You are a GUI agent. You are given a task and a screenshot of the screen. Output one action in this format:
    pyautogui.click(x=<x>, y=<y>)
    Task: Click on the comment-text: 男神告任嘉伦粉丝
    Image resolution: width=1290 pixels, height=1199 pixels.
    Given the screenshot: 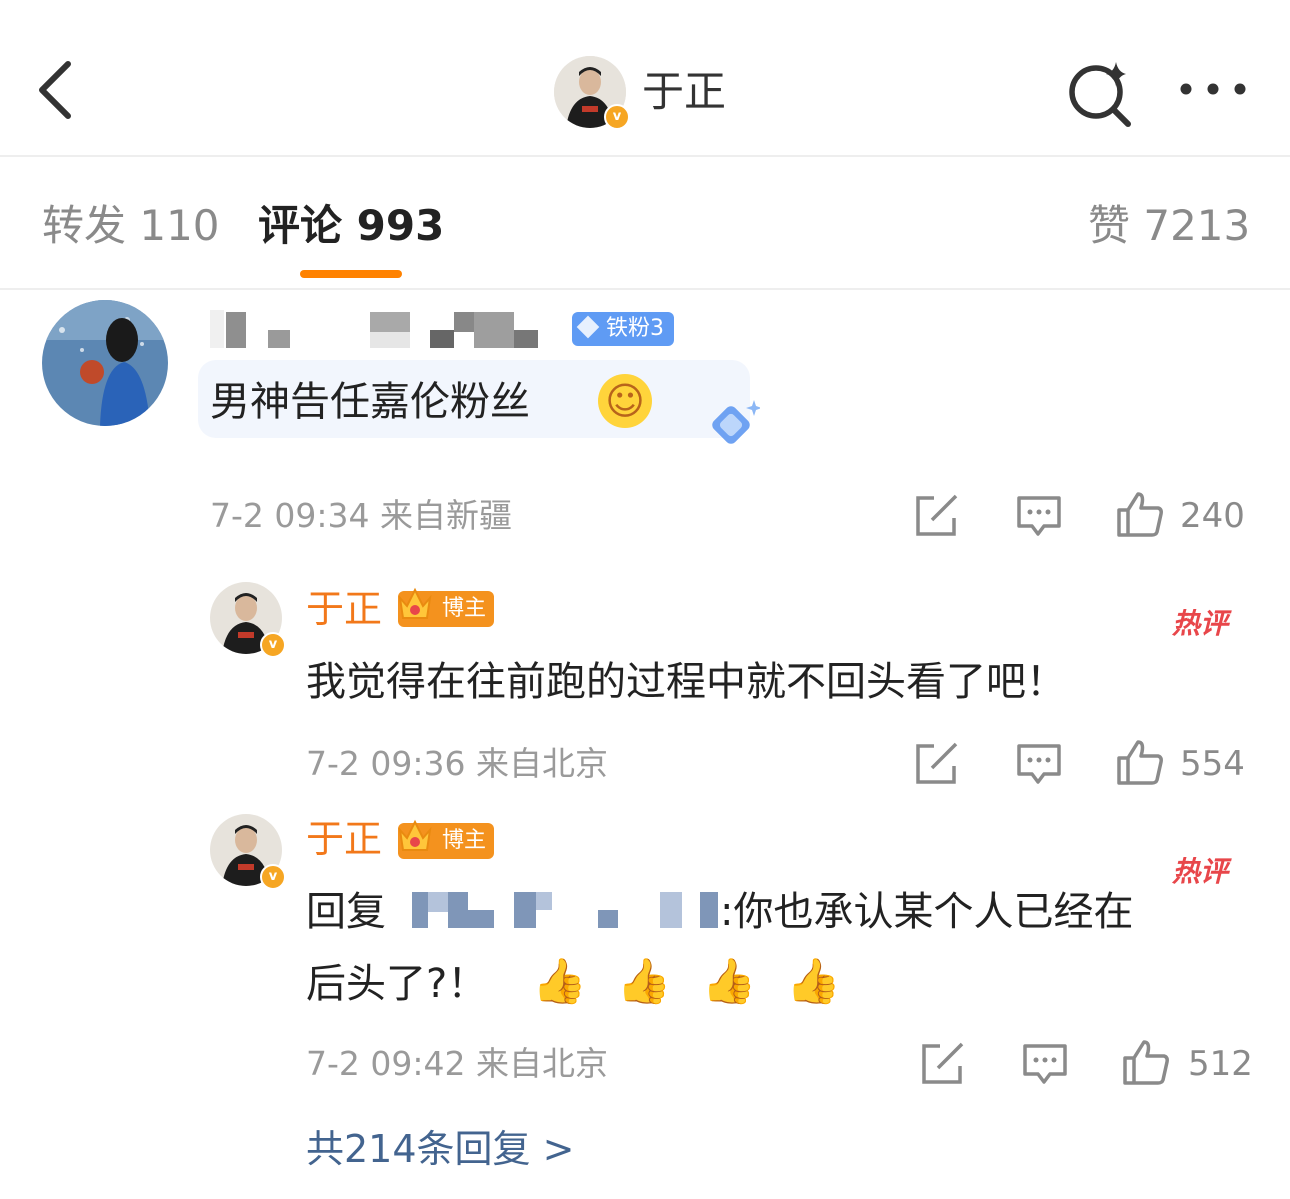 What is the action you would take?
    pyautogui.click(x=370, y=402)
    